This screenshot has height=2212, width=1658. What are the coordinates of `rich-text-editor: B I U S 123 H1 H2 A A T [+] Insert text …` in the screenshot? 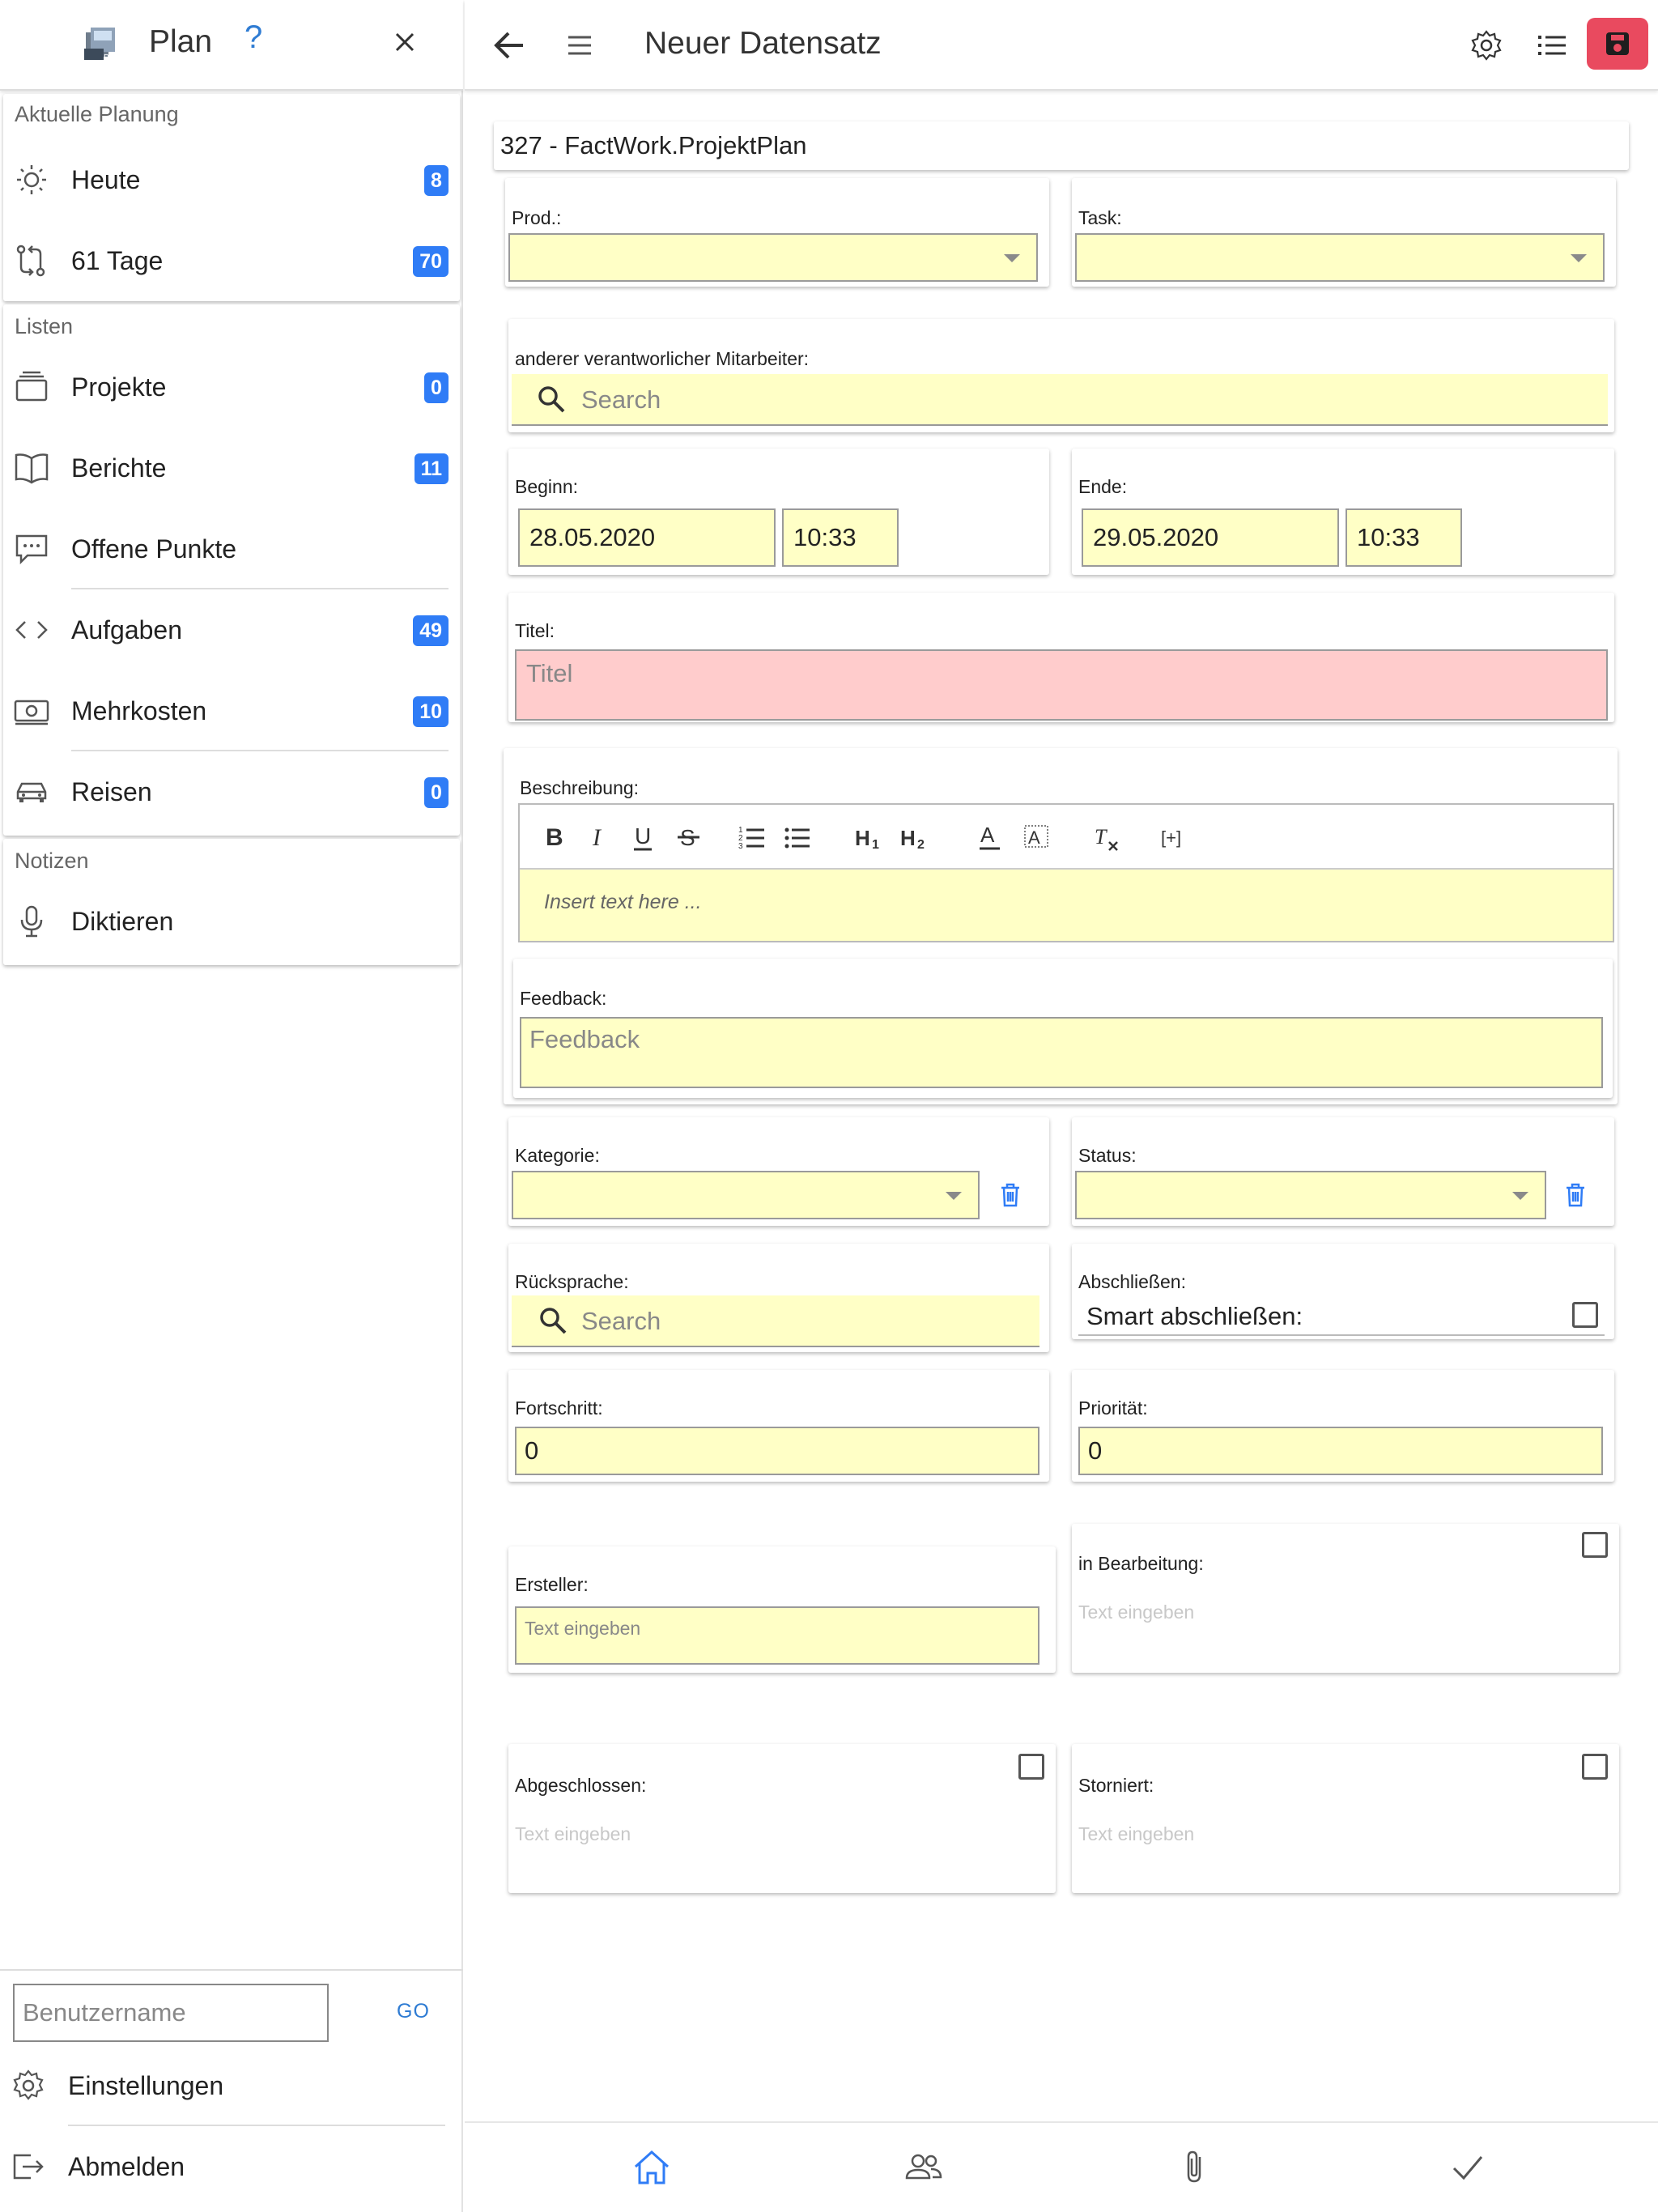 It's located at (1066, 873).